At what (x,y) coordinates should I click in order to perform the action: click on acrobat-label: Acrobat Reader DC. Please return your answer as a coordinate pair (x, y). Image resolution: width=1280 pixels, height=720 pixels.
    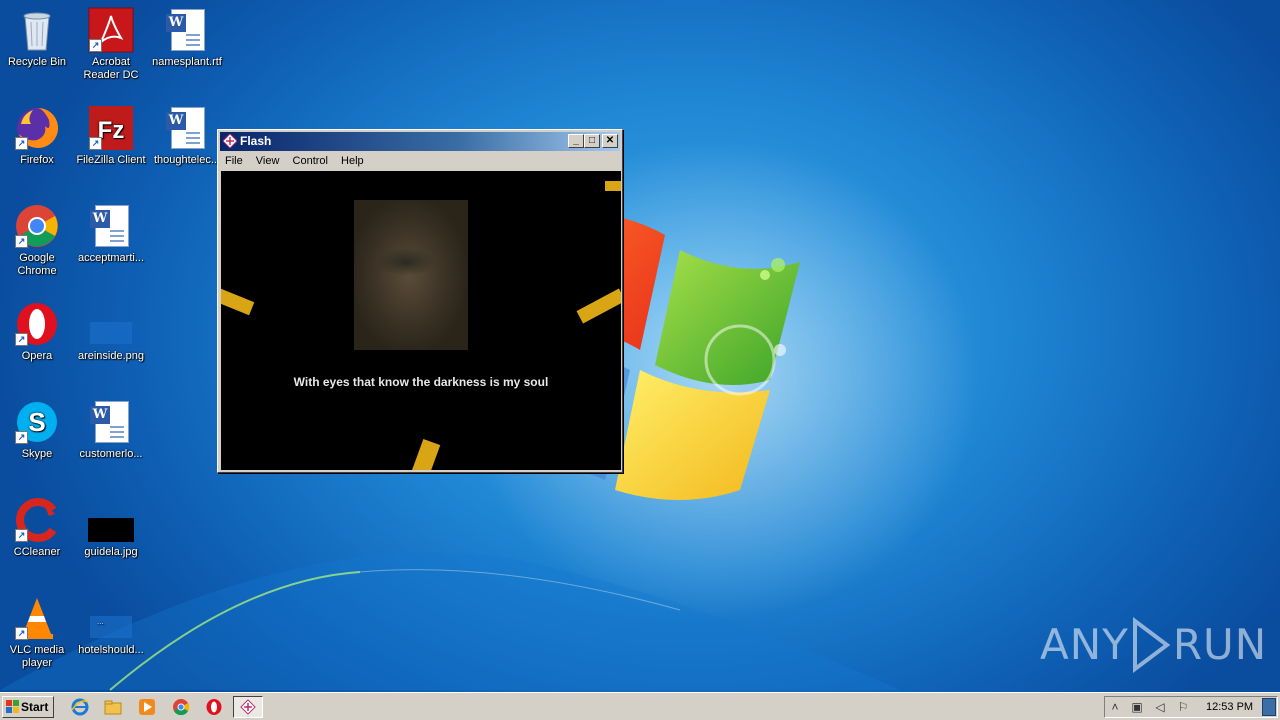
    Looking at the image, I should click on (111, 68).